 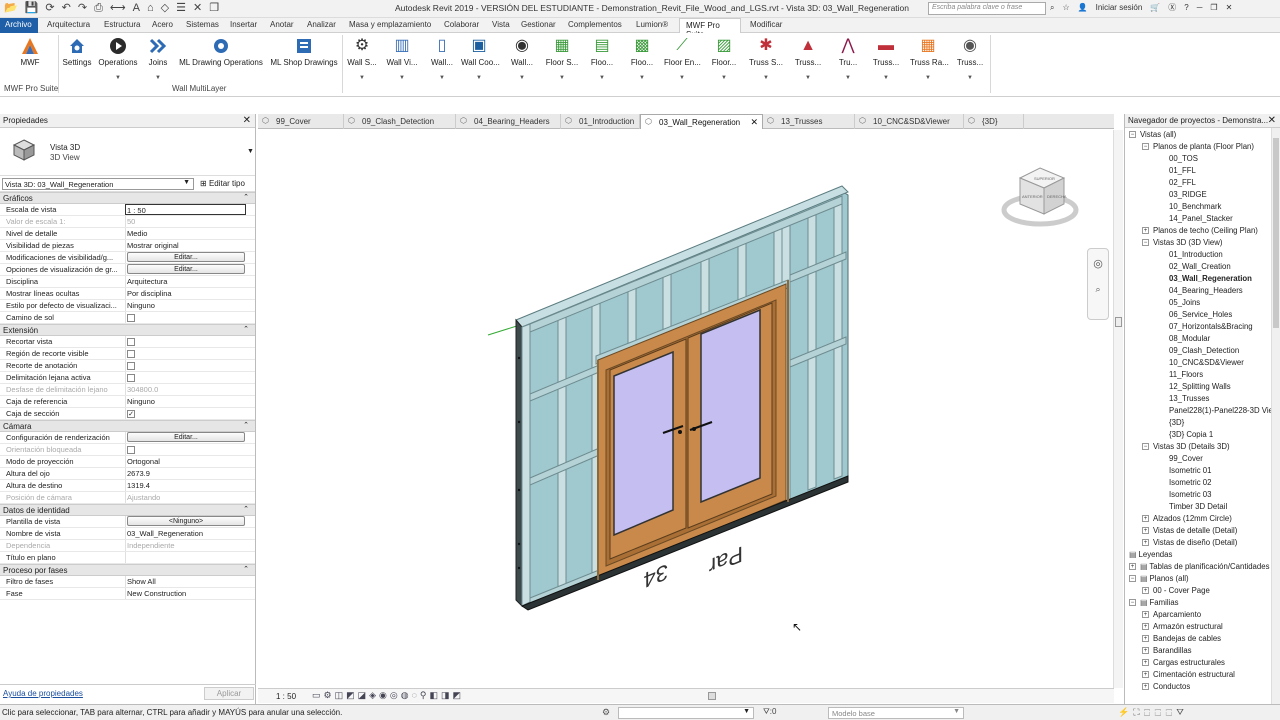 What do you see at coordinates (1272, 120) in the screenshot?
I see `close-icon: ✕` at bounding box center [1272, 120].